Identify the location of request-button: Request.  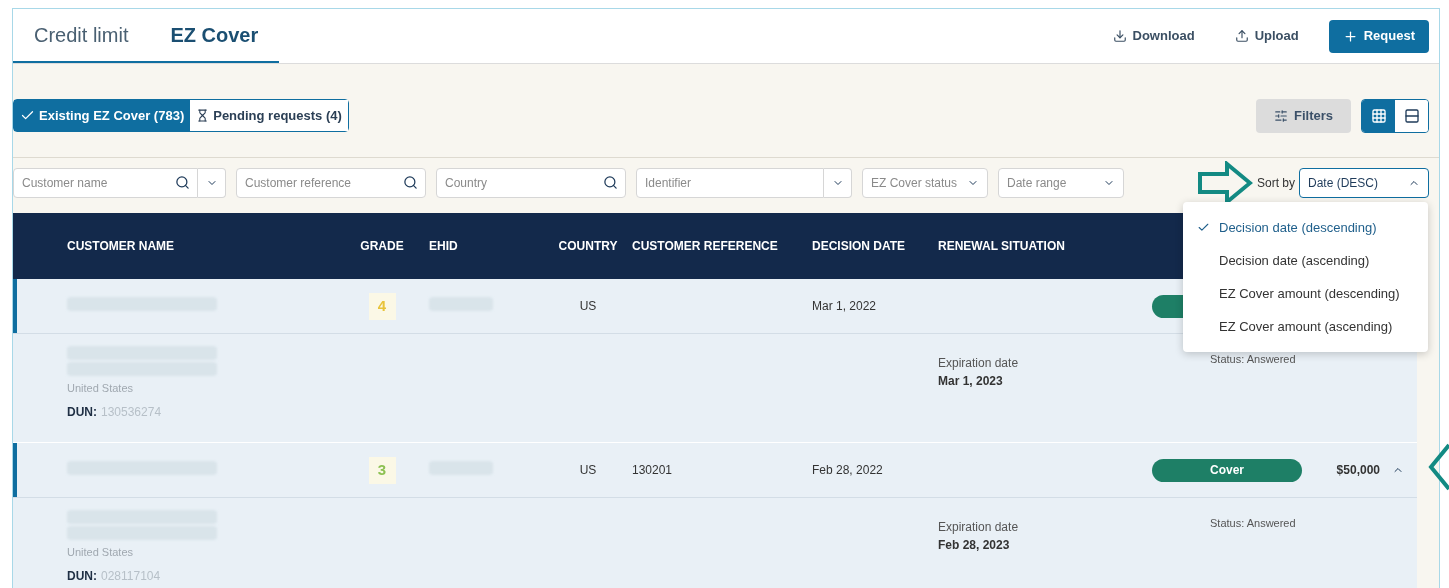
(1378, 36).